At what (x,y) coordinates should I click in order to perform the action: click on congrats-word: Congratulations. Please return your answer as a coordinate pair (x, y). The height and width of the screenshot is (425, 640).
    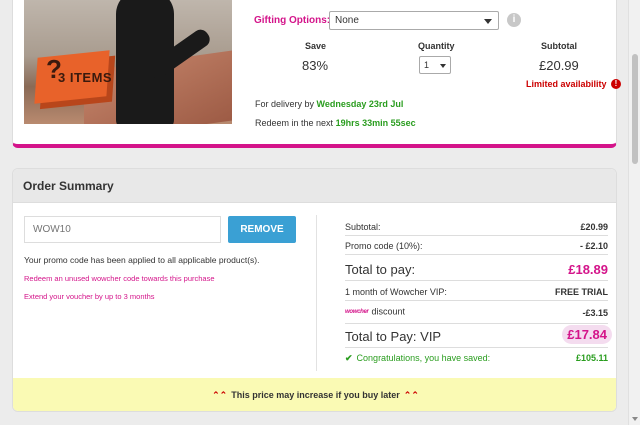
    Looking at the image, I should click on (388, 358).